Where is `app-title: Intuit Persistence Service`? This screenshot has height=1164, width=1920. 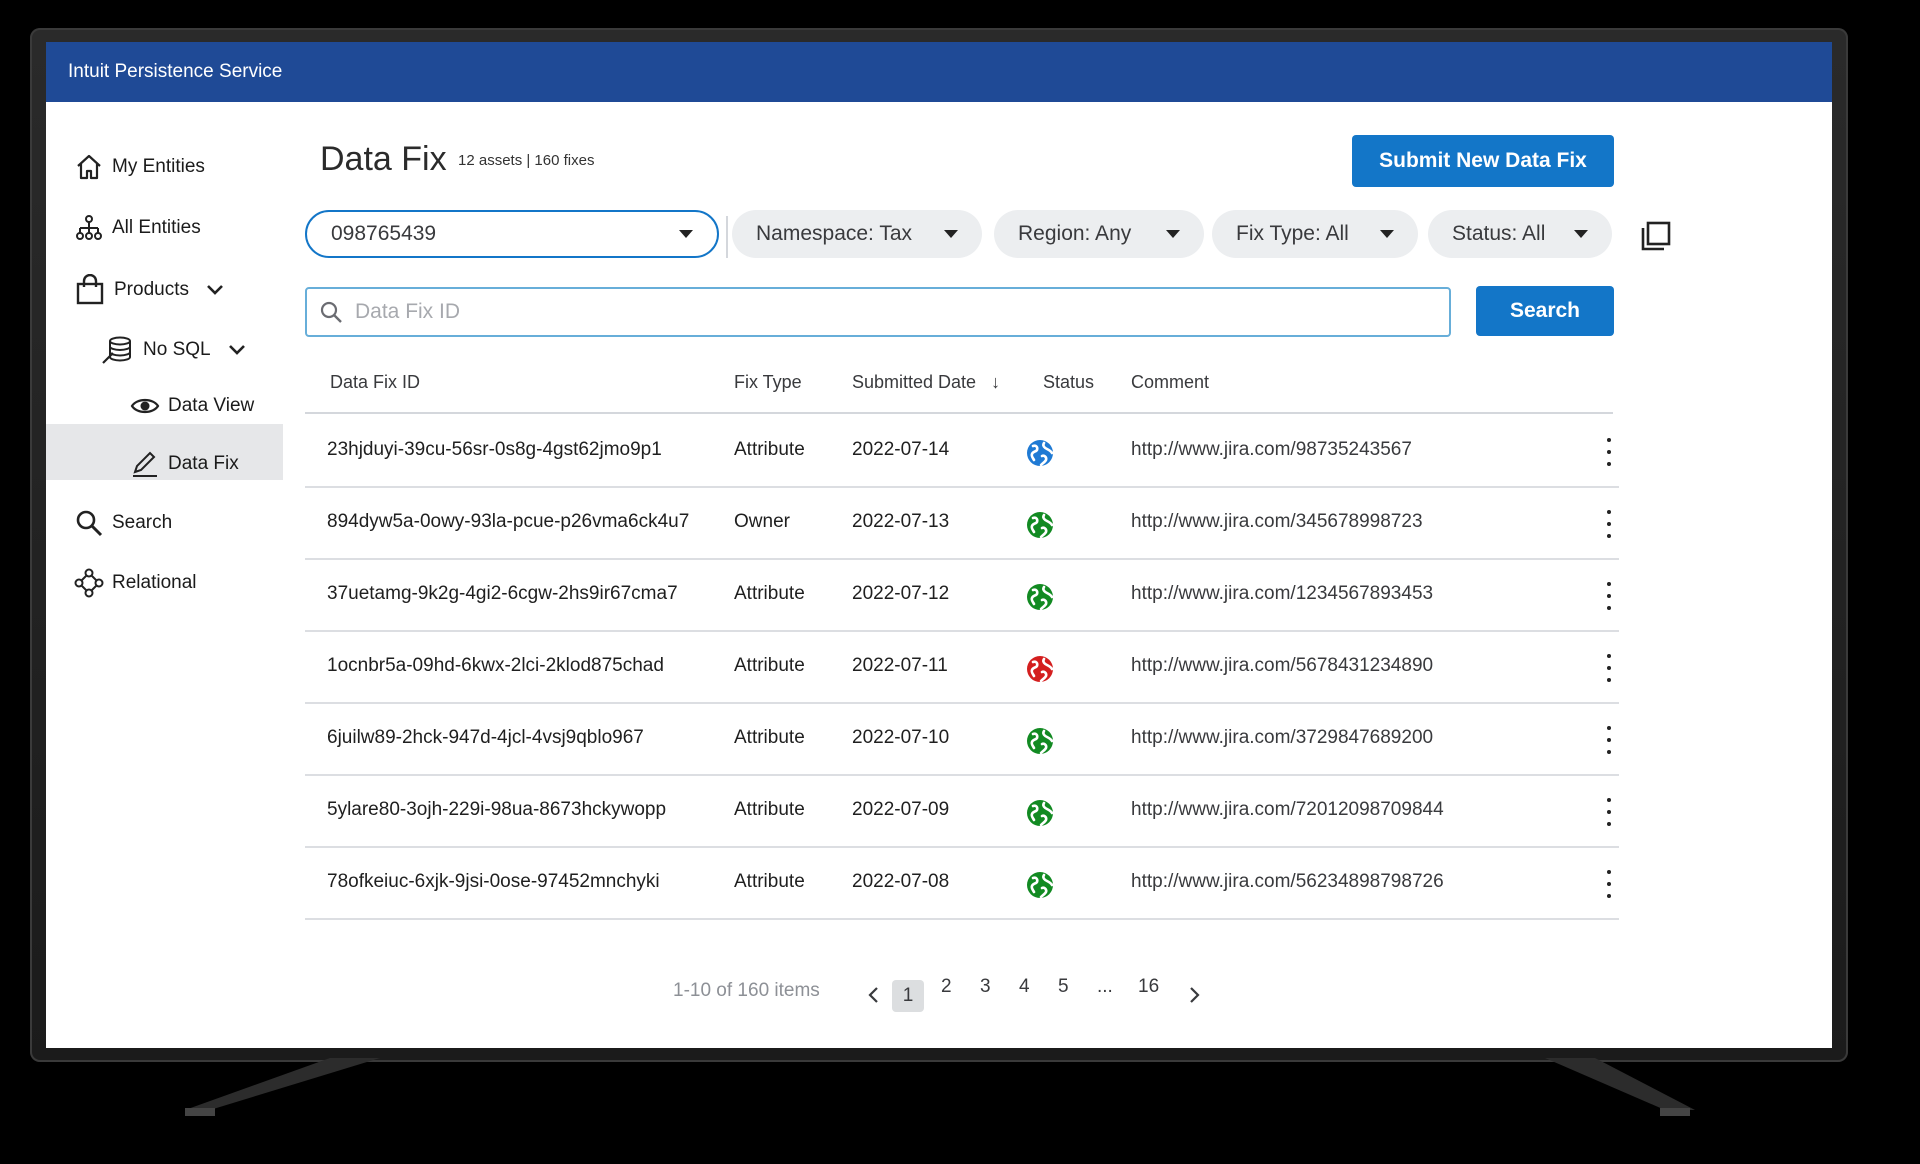 app-title: Intuit Persistence Service is located at coordinates (175, 71).